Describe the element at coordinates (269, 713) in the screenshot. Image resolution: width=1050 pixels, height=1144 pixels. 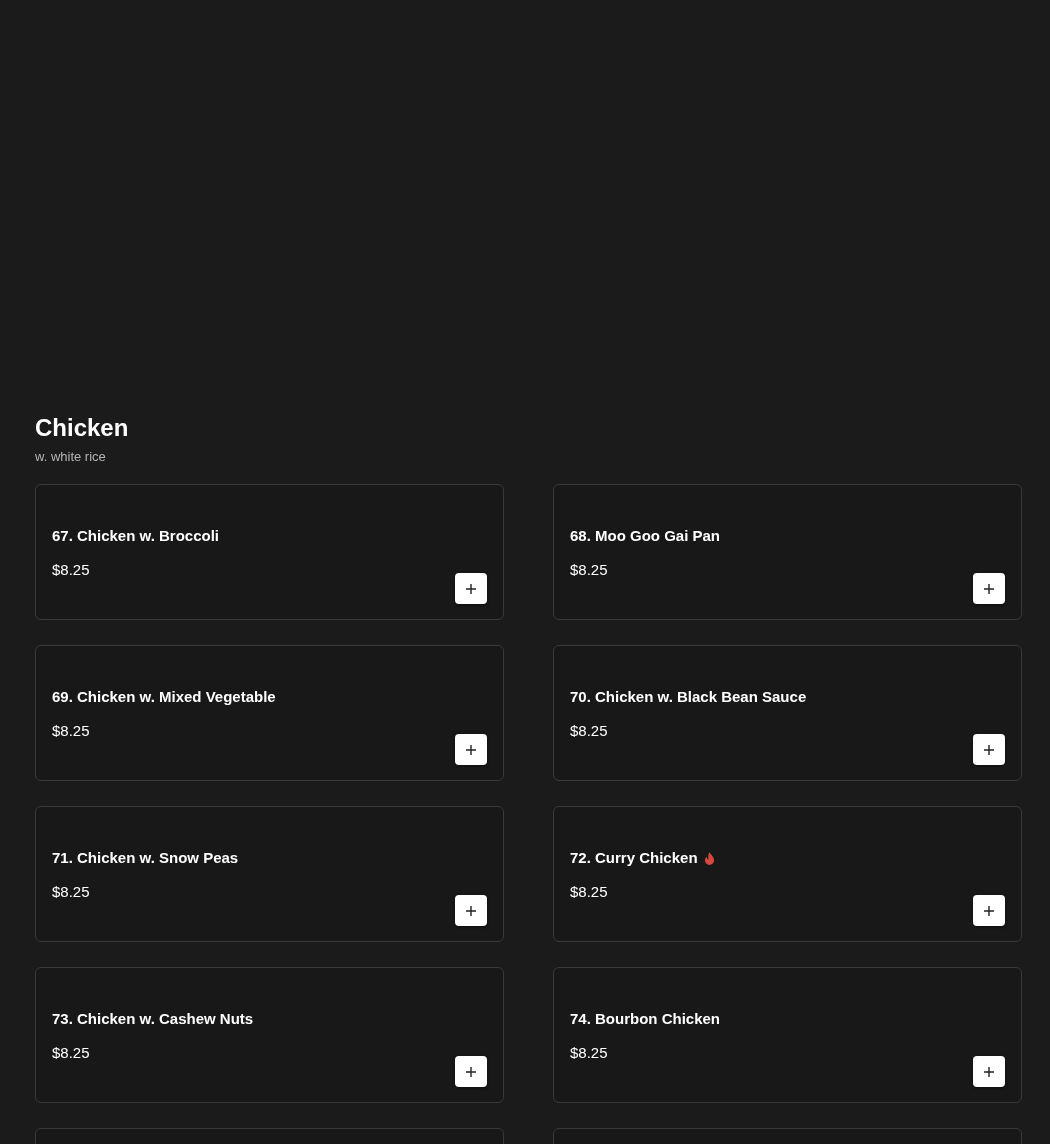
I see `menu-item-card: 69. Chicken w. Mixed Vegetable $8.25` at that location.